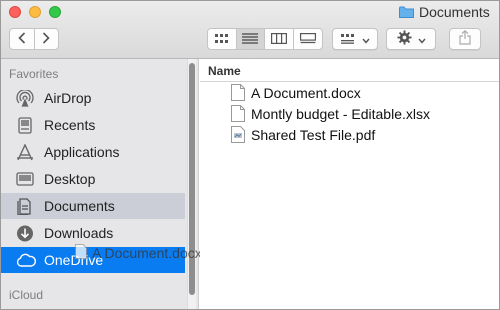  I want to click on sidebar-item-downloads: Downloads, so click(93, 233).